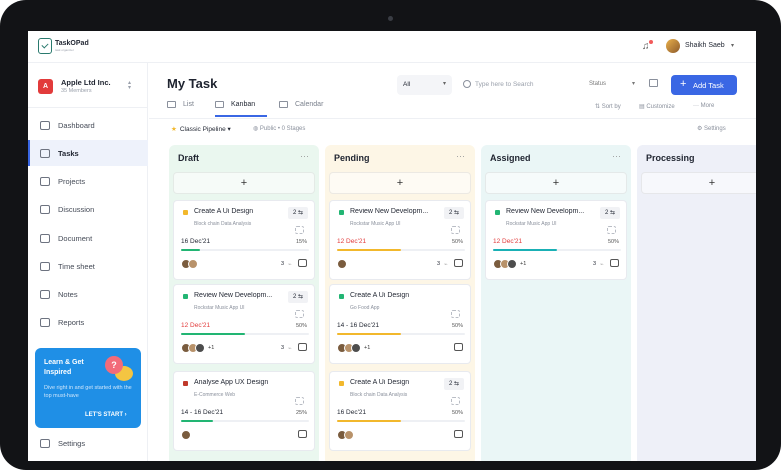 The width and height of the screenshot is (781, 470). What do you see at coordinates (76, 125) in the screenshot?
I see `sidebar-item-label: Dashboard` at bounding box center [76, 125].